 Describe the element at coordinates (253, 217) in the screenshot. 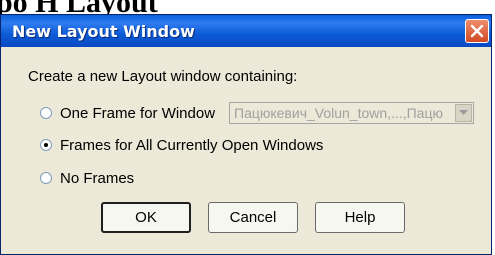

I see `cancel-button: Cancel` at that location.